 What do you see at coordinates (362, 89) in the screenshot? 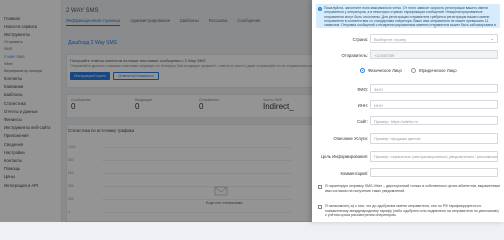
I see `fio-label: ФИО:` at bounding box center [362, 89].